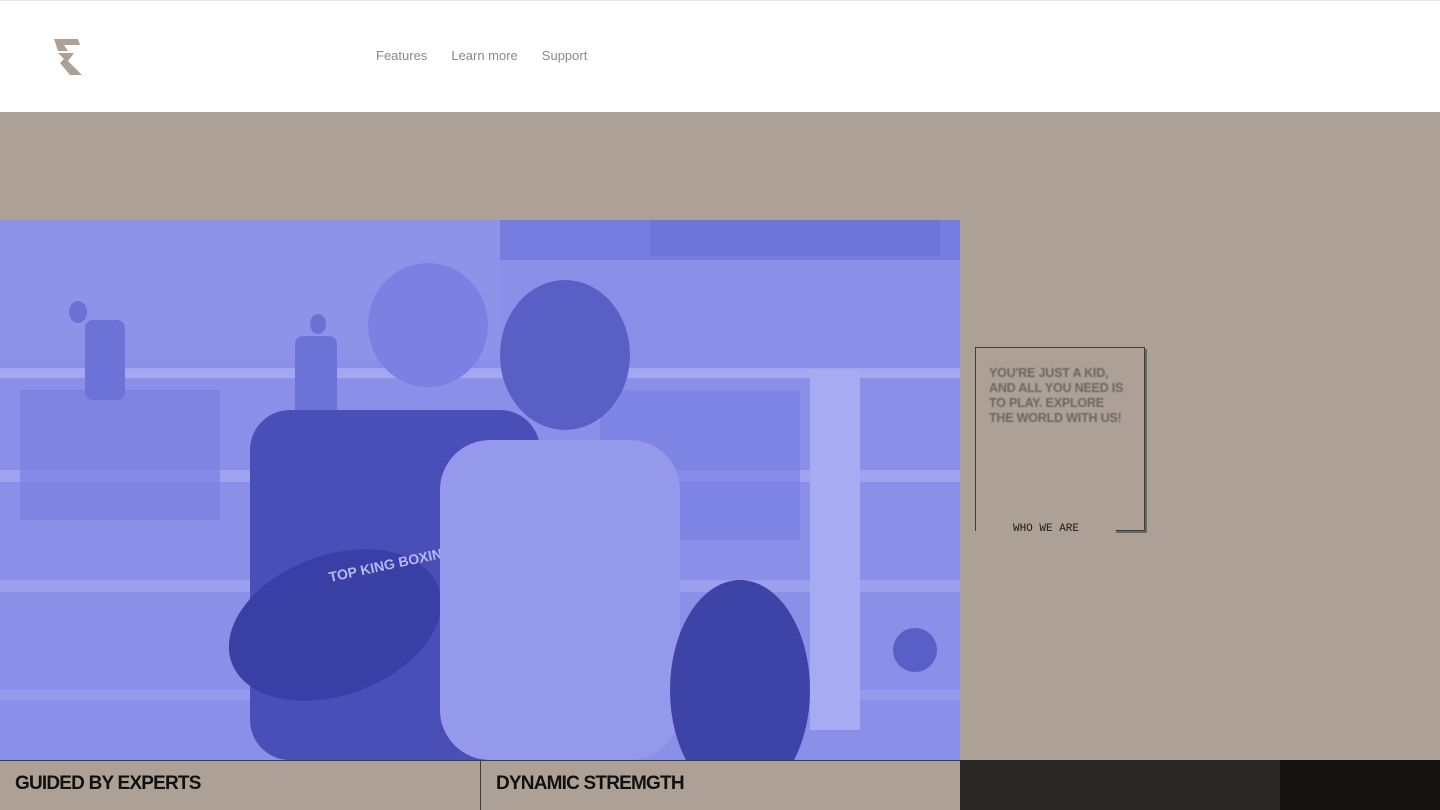 The width and height of the screenshot is (1440, 810). What do you see at coordinates (240, 785) in the screenshot?
I see `feature-card-experts: GUIDED BY EXPERTS` at bounding box center [240, 785].